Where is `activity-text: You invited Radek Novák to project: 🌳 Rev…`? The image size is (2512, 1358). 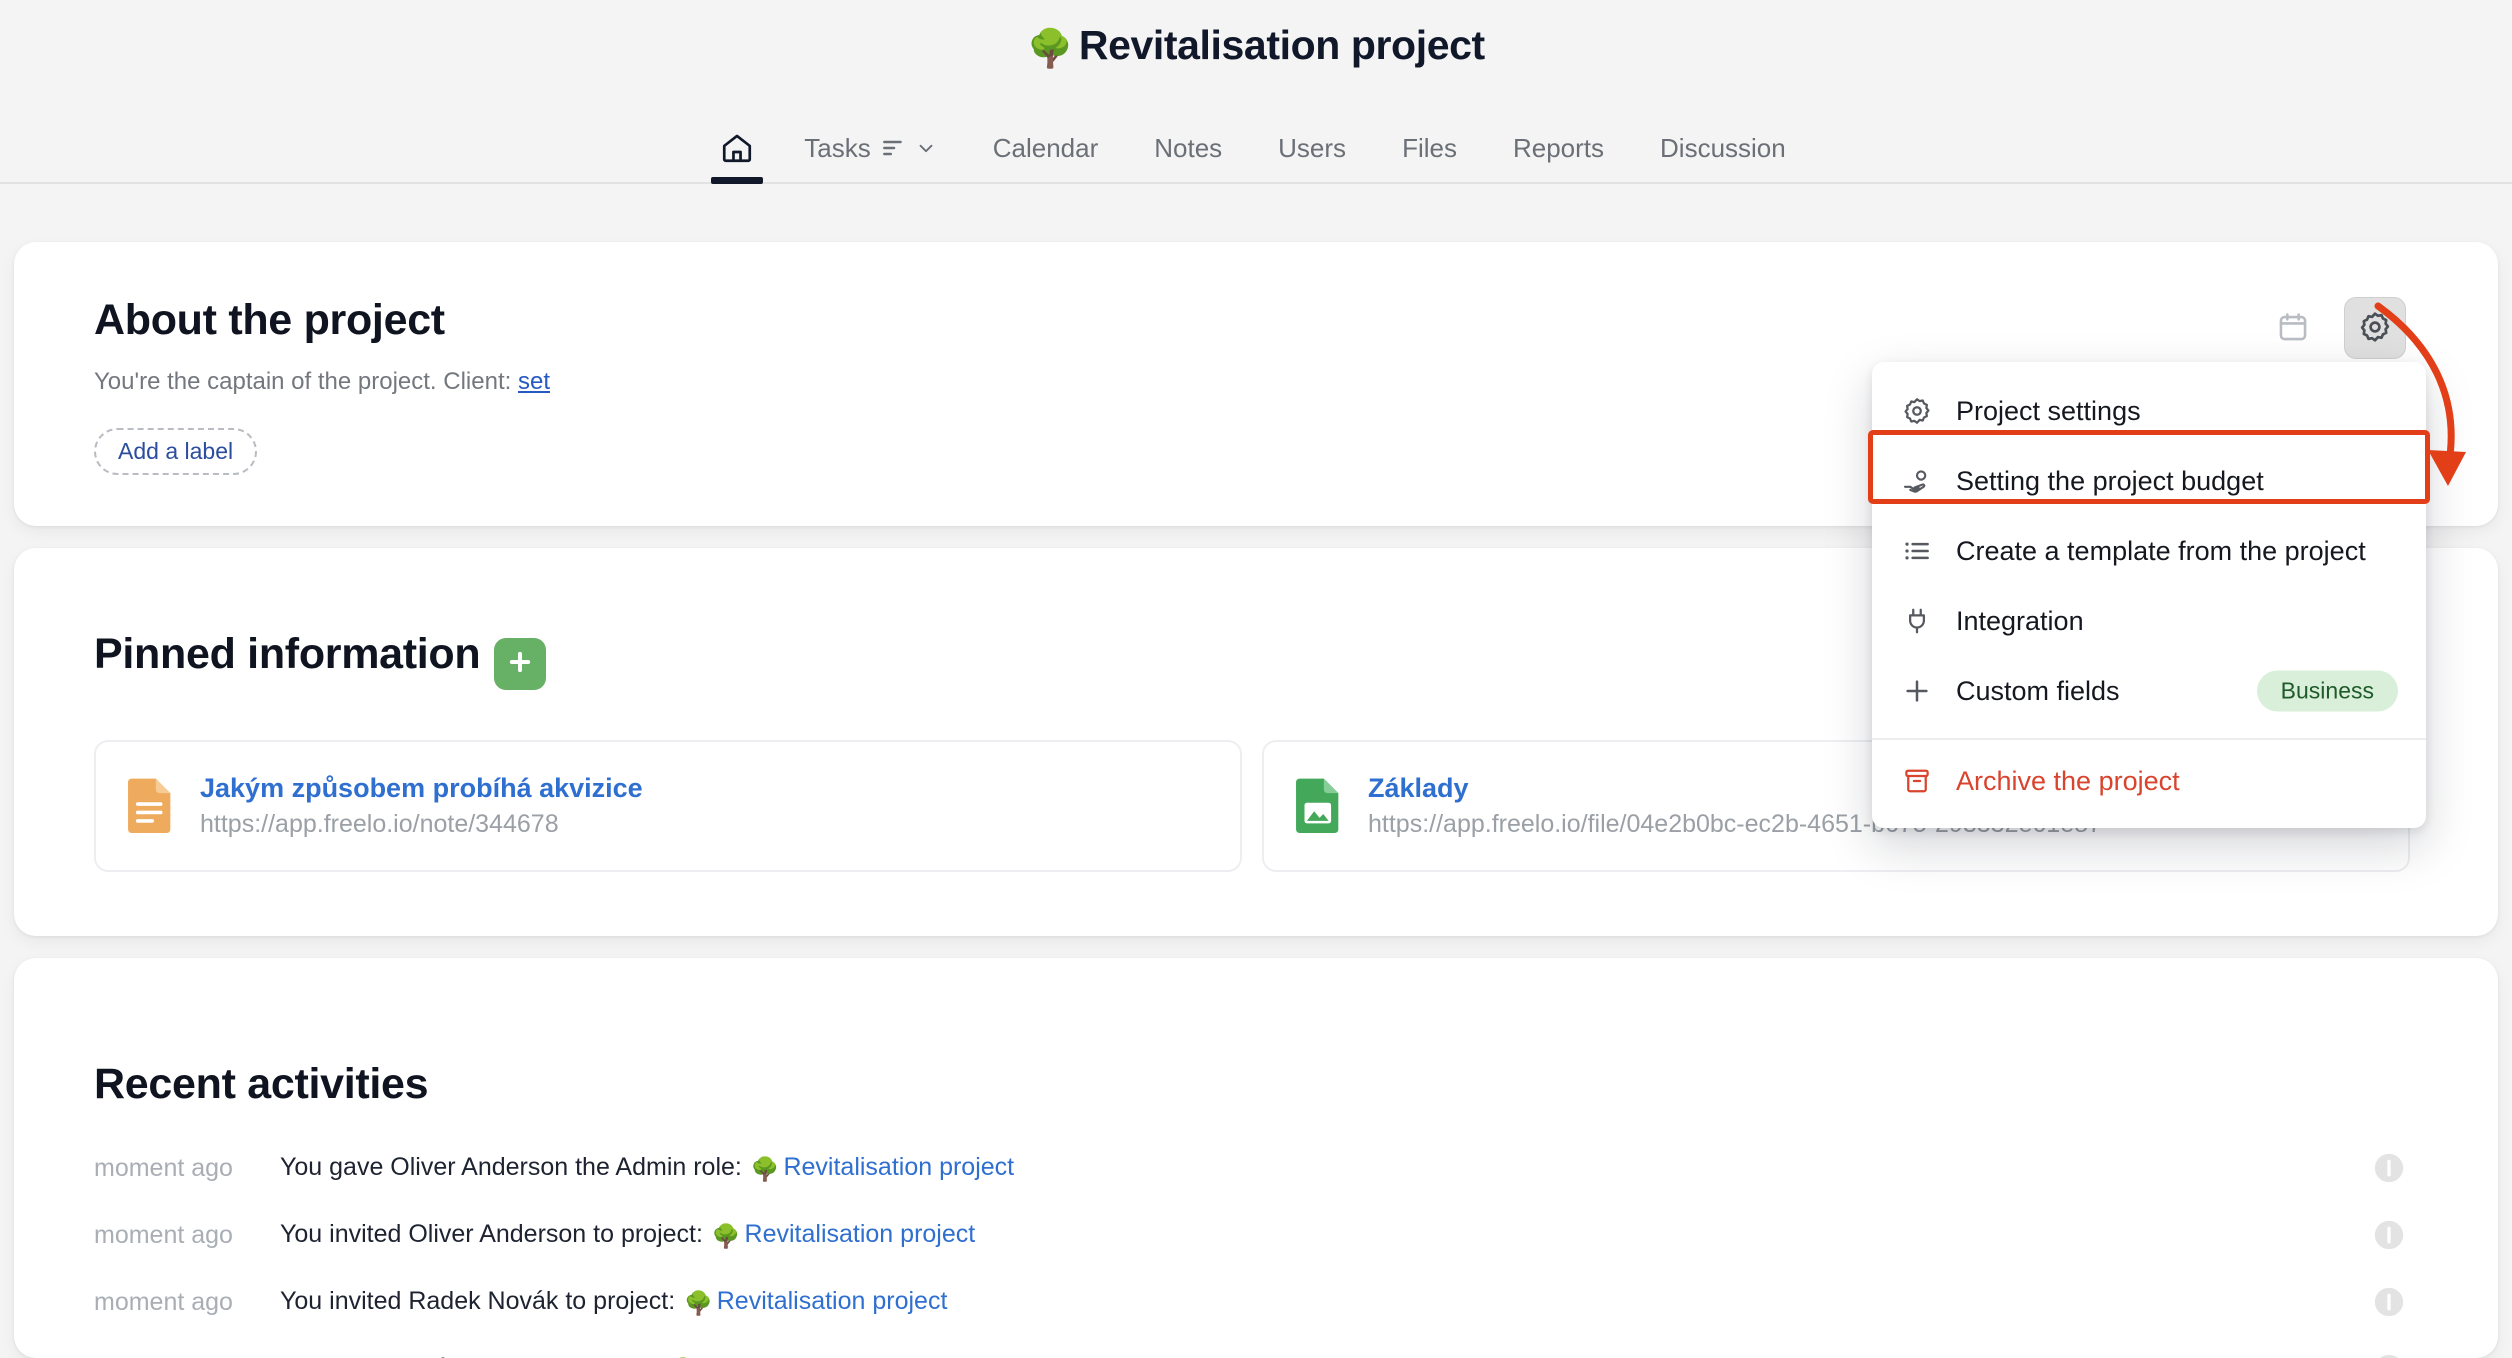 activity-text: You invited Radek Novák to project: 🌳 Rev… is located at coordinates (613, 1302).